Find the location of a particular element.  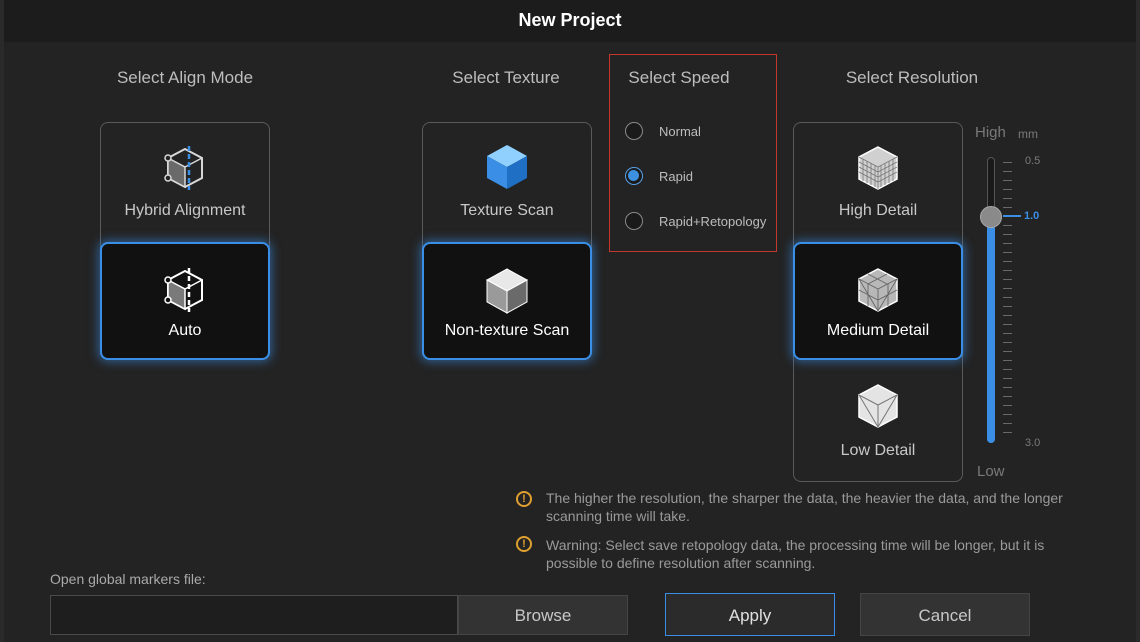

speed-normal-label: Normal is located at coordinates (680, 131).